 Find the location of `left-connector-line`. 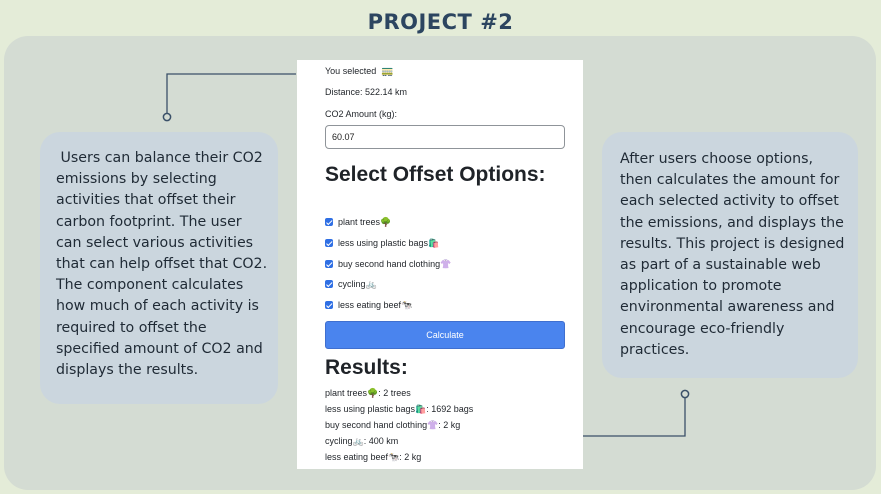

left-connector-line is located at coordinates (231, 93).